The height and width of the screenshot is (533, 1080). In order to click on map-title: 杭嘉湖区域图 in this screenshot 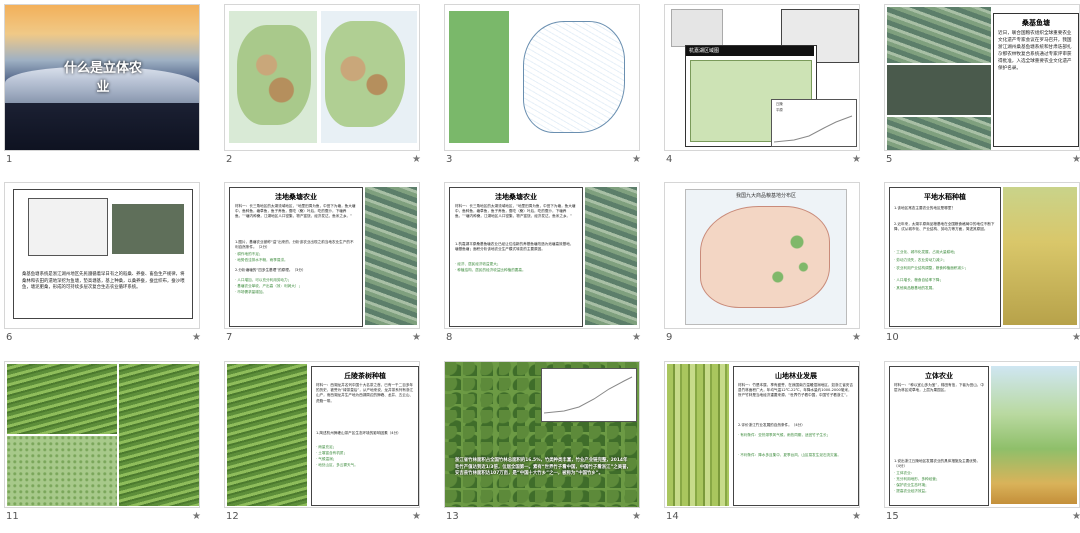, I will do `click(750, 51)`.